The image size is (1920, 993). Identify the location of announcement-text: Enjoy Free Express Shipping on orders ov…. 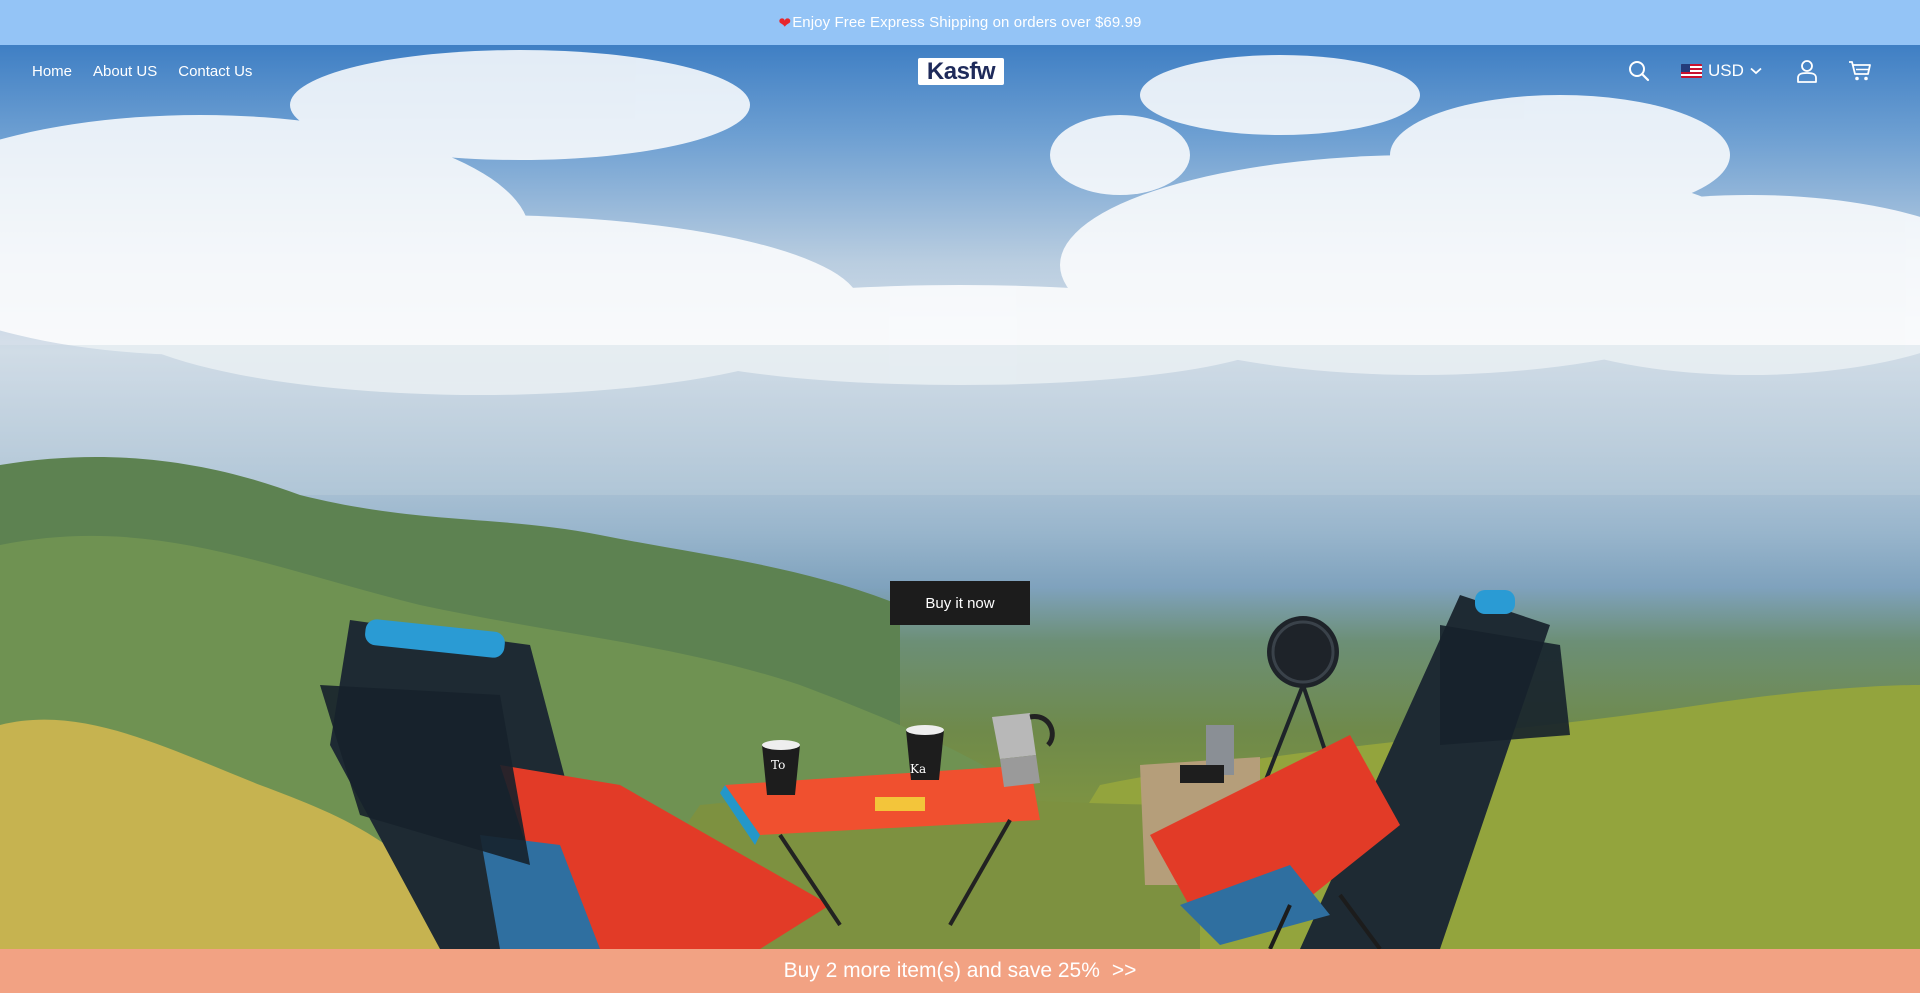
(967, 22).